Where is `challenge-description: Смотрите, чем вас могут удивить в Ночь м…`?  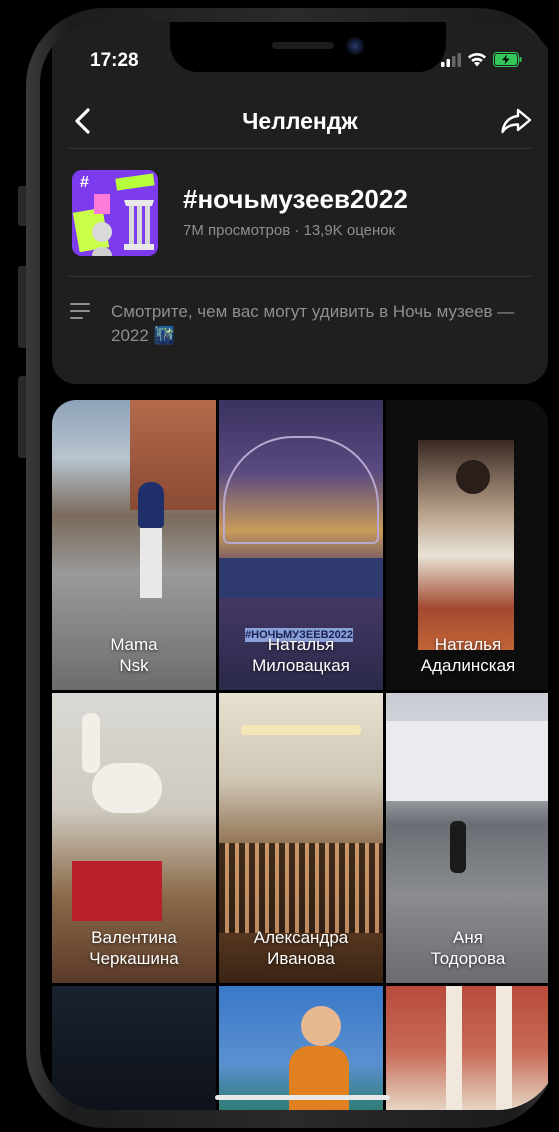 challenge-description: Смотрите, чем вас могут удивить в Ночь м… is located at coordinates (313, 323).